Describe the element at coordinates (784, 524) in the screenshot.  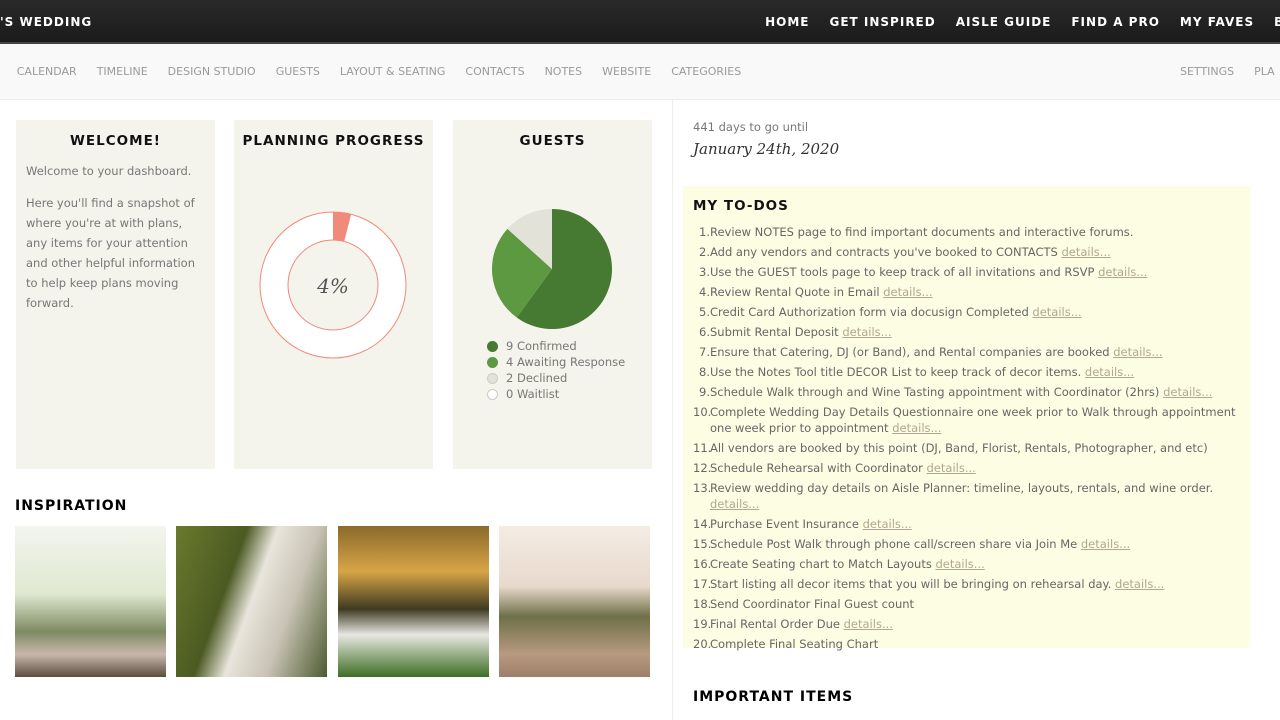
I see `todo-label: Purchase Event Insurance` at that location.